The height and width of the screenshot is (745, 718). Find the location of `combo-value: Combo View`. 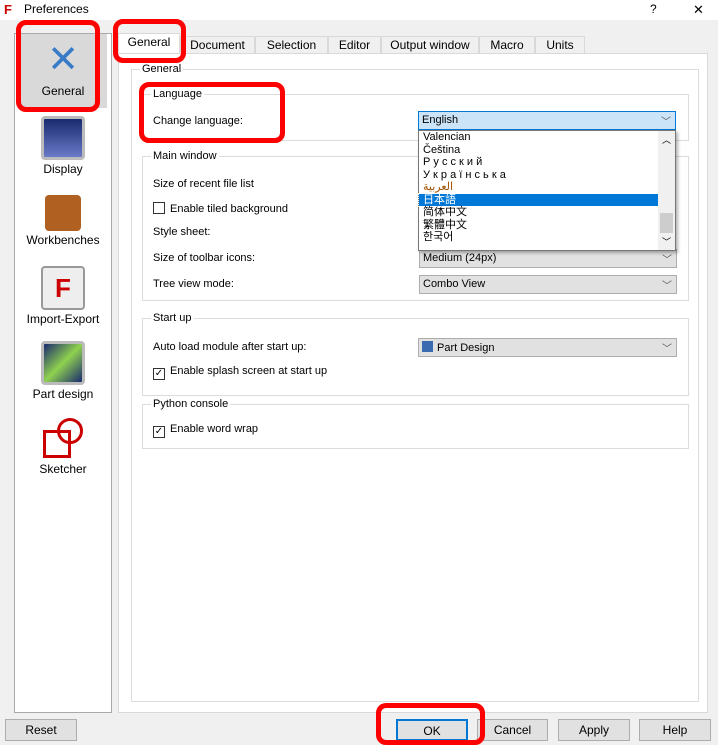

combo-value: Combo View is located at coordinates (454, 284).